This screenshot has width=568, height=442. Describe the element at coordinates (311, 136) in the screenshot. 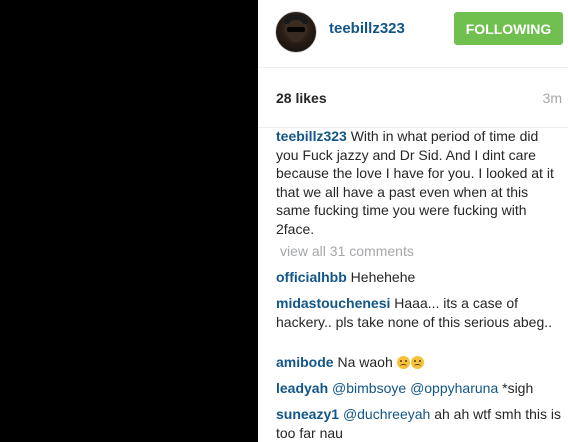

I see `caption-author: teebillz323` at that location.